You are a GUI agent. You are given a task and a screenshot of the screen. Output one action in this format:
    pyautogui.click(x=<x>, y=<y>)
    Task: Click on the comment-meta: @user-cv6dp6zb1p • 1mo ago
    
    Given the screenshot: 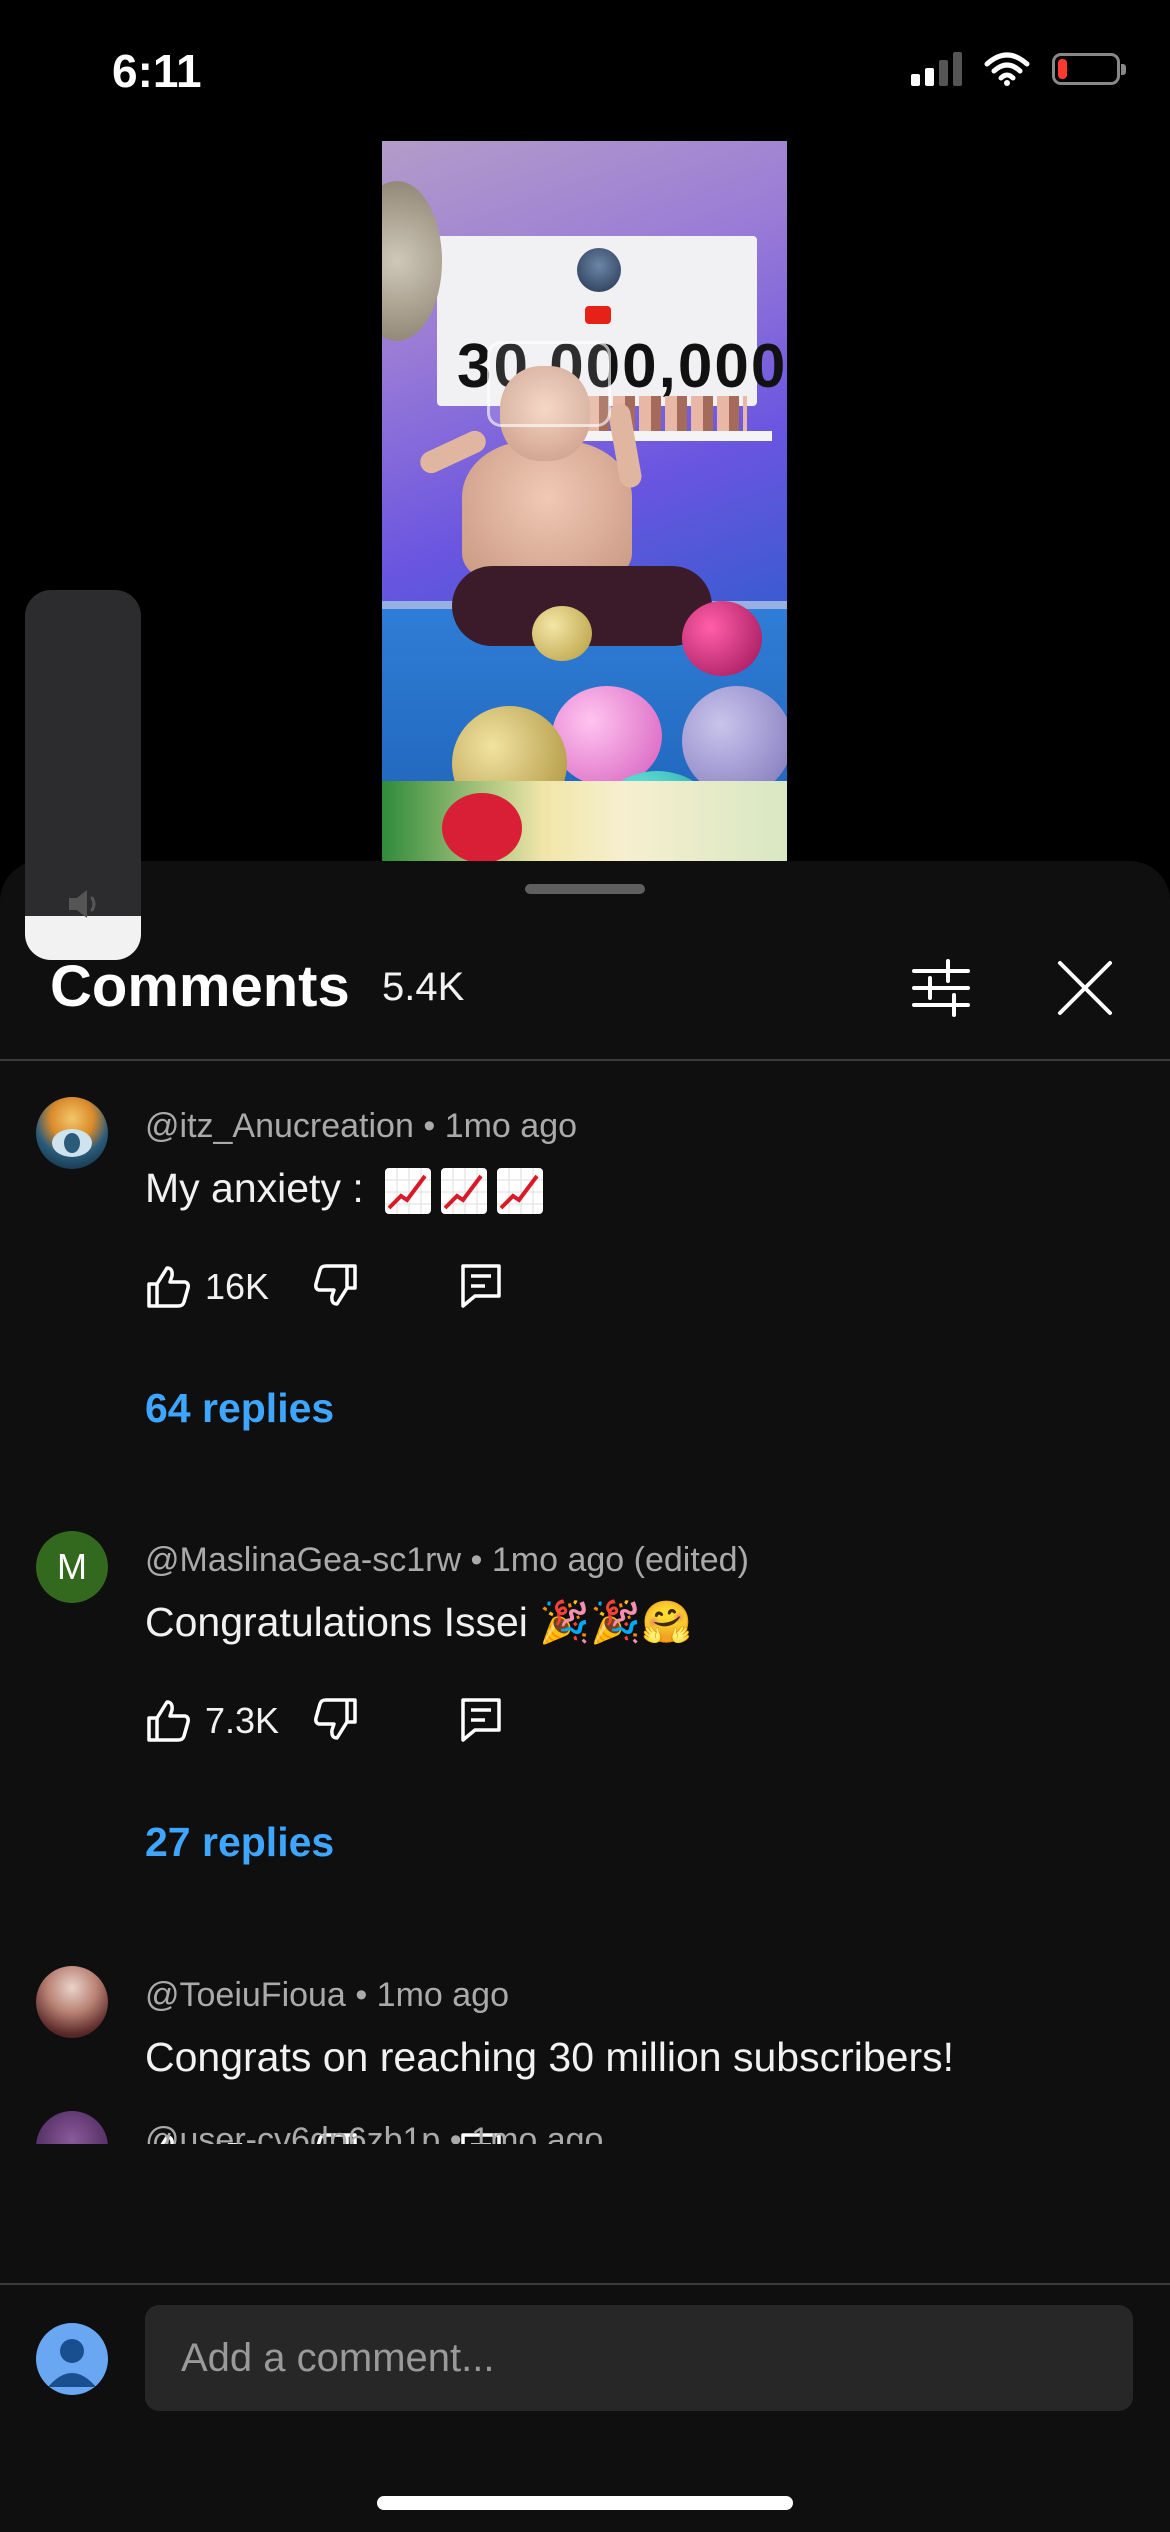 What is the action you would take?
    pyautogui.click(x=374, y=2132)
    